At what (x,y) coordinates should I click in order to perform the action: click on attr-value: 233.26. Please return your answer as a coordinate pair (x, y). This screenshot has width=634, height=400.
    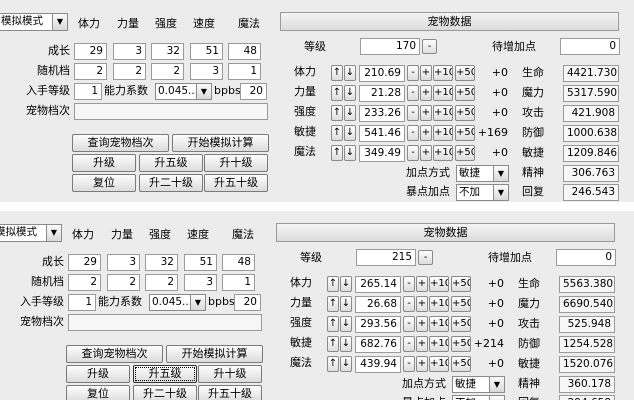
    Looking at the image, I should click on (382, 113).